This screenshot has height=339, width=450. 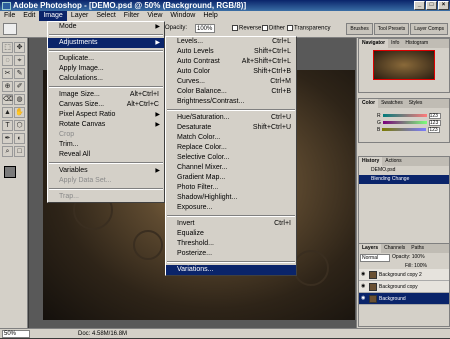 What do you see at coordinates (19, 99) in the screenshot?
I see `history-brush-tool-icon: ◍` at bounding box center [19, 99].